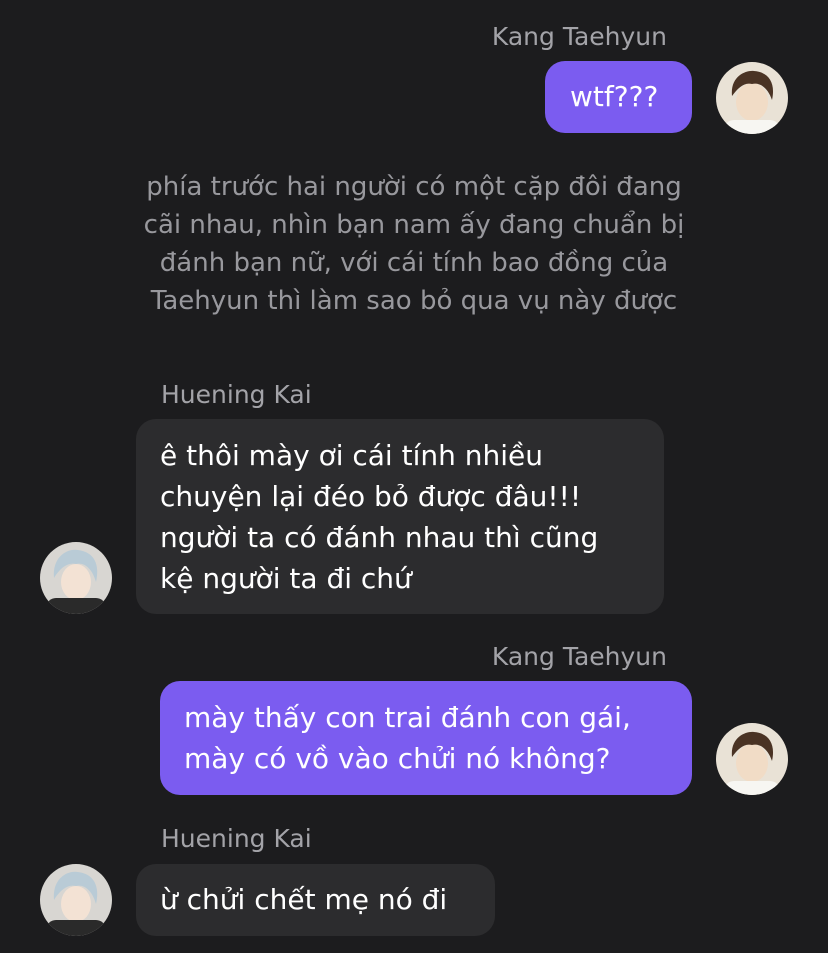 This screenshot has width=828, height=953. What do you see at coordinates (304, 899) in the screenshot?
I see `message-text: ừ chửi chết mẹ nó đi` at bounding box center [304, 899].